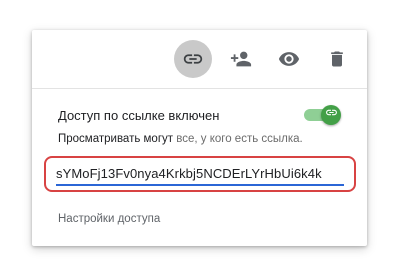 The width and height of the screenshot is (399, 280). Describe the element at coordinates (116, 139) in the screenshot. I see `viewers-label: Просматривать могут` at that location.